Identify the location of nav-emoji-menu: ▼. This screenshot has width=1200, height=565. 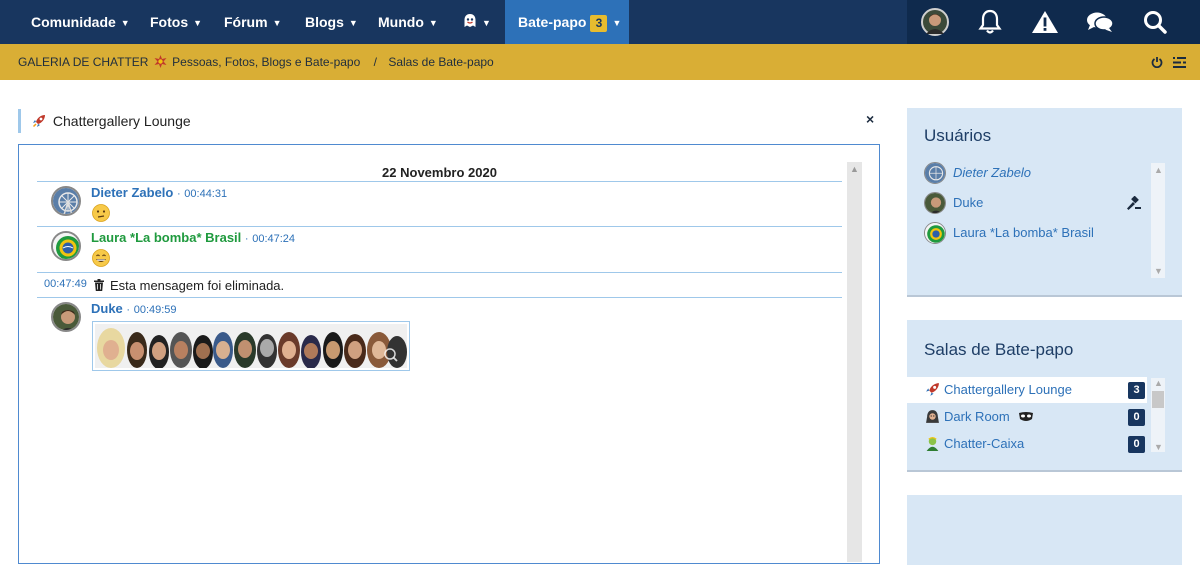
(477, 22).